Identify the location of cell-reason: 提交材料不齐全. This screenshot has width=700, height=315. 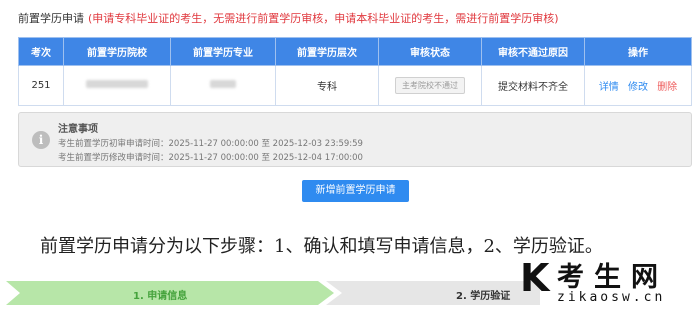
(533, 85).